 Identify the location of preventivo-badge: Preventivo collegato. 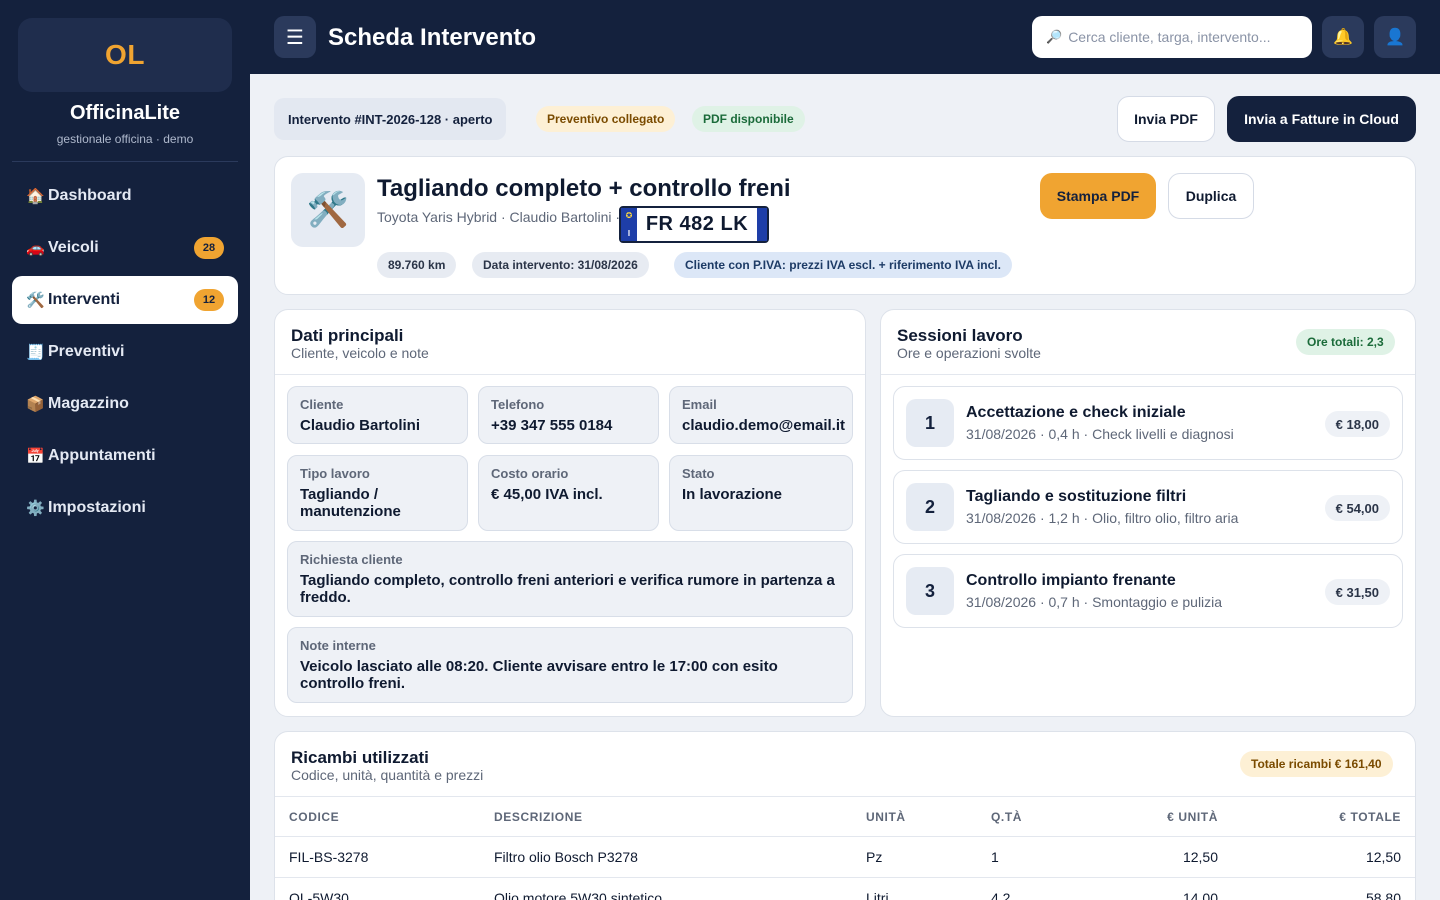
(606, 119).